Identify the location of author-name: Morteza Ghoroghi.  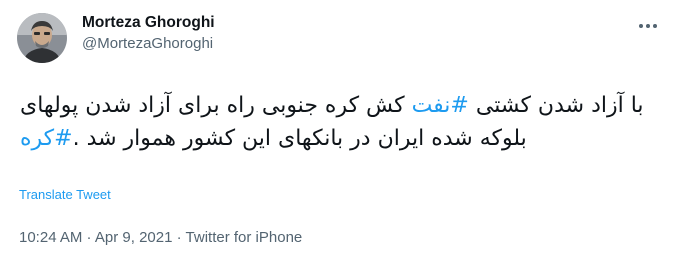
(148, 23).